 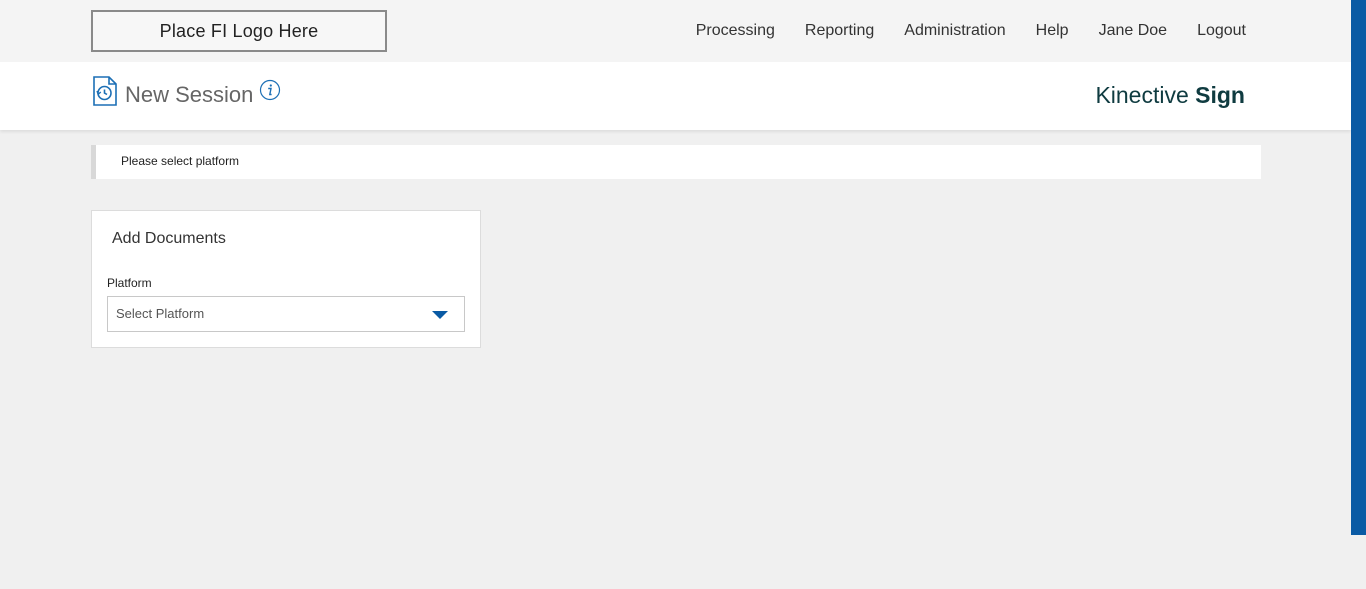 I want to click on chevron-down-icon, so click(x=440, y=315).